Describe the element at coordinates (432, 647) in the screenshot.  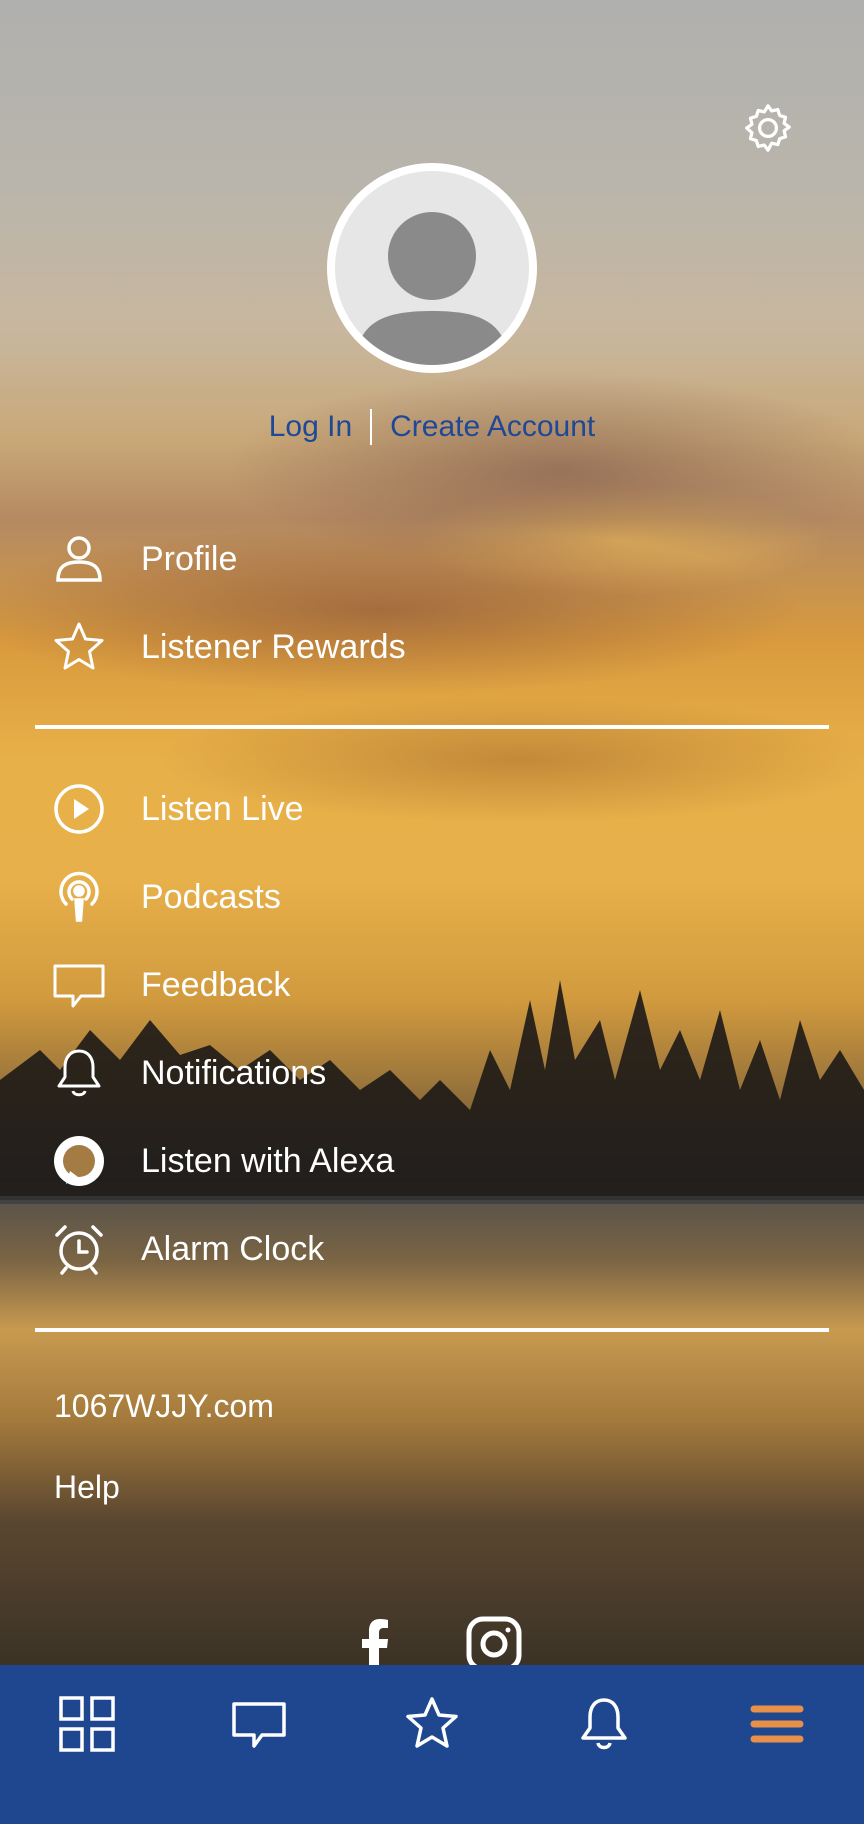
I see `menu-item-listener-rewards: Listener Rewards` at that location.